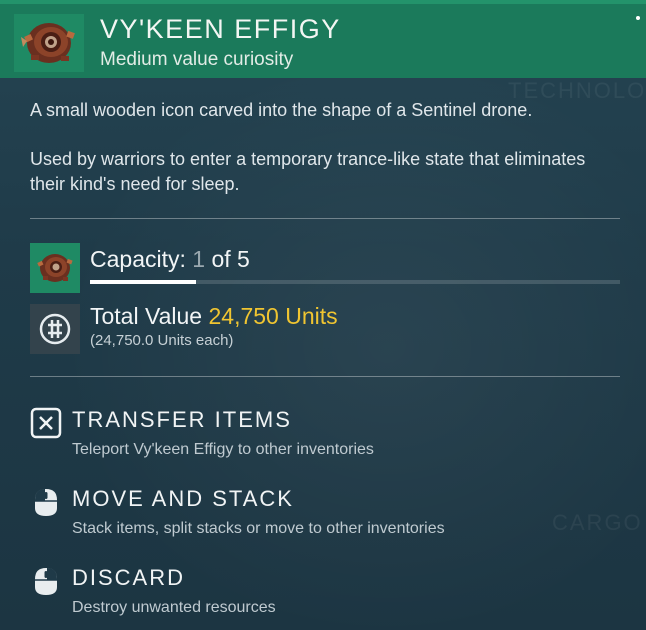 The image size is (646, 630). I want to click on capacity-bar, so click(355, 282).